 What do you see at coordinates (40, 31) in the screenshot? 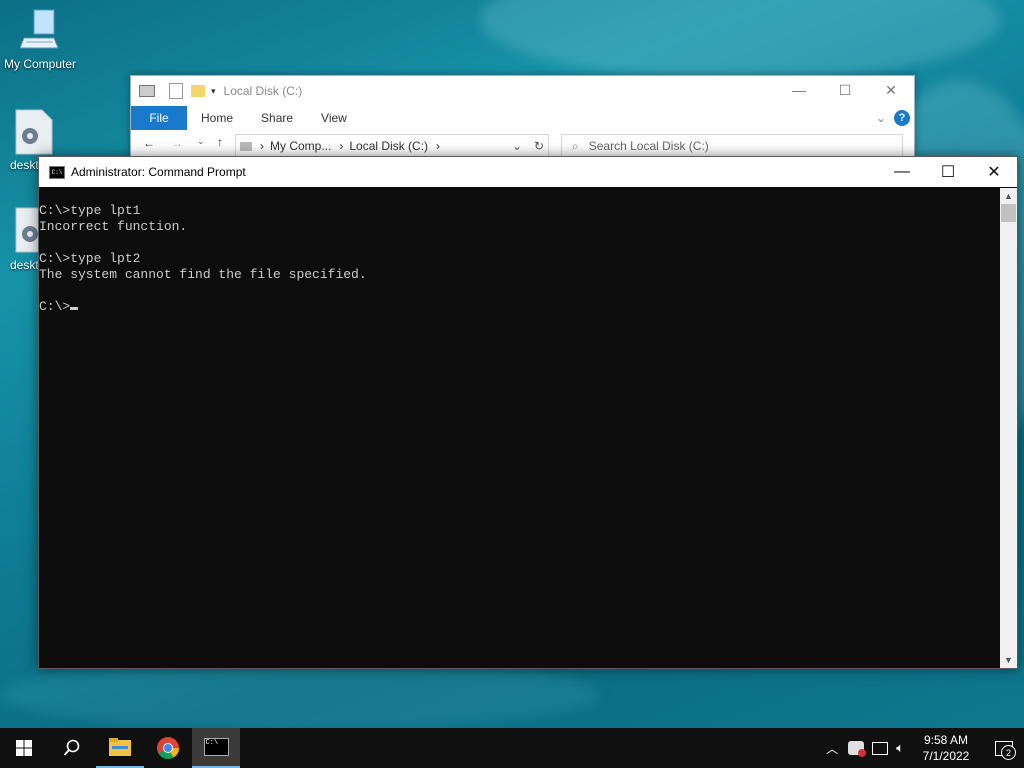
I see `computer-icon` at bounding box center [40, 31].